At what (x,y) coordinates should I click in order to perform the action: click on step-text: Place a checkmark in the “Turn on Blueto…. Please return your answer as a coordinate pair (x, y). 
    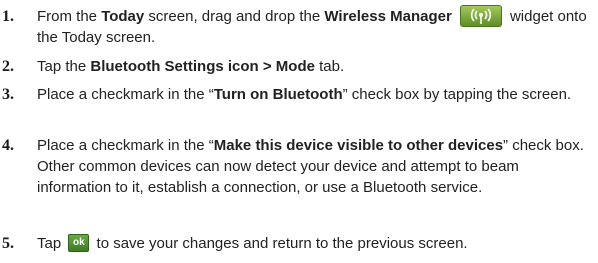
    Looking at the image, I should click on (316, 94).